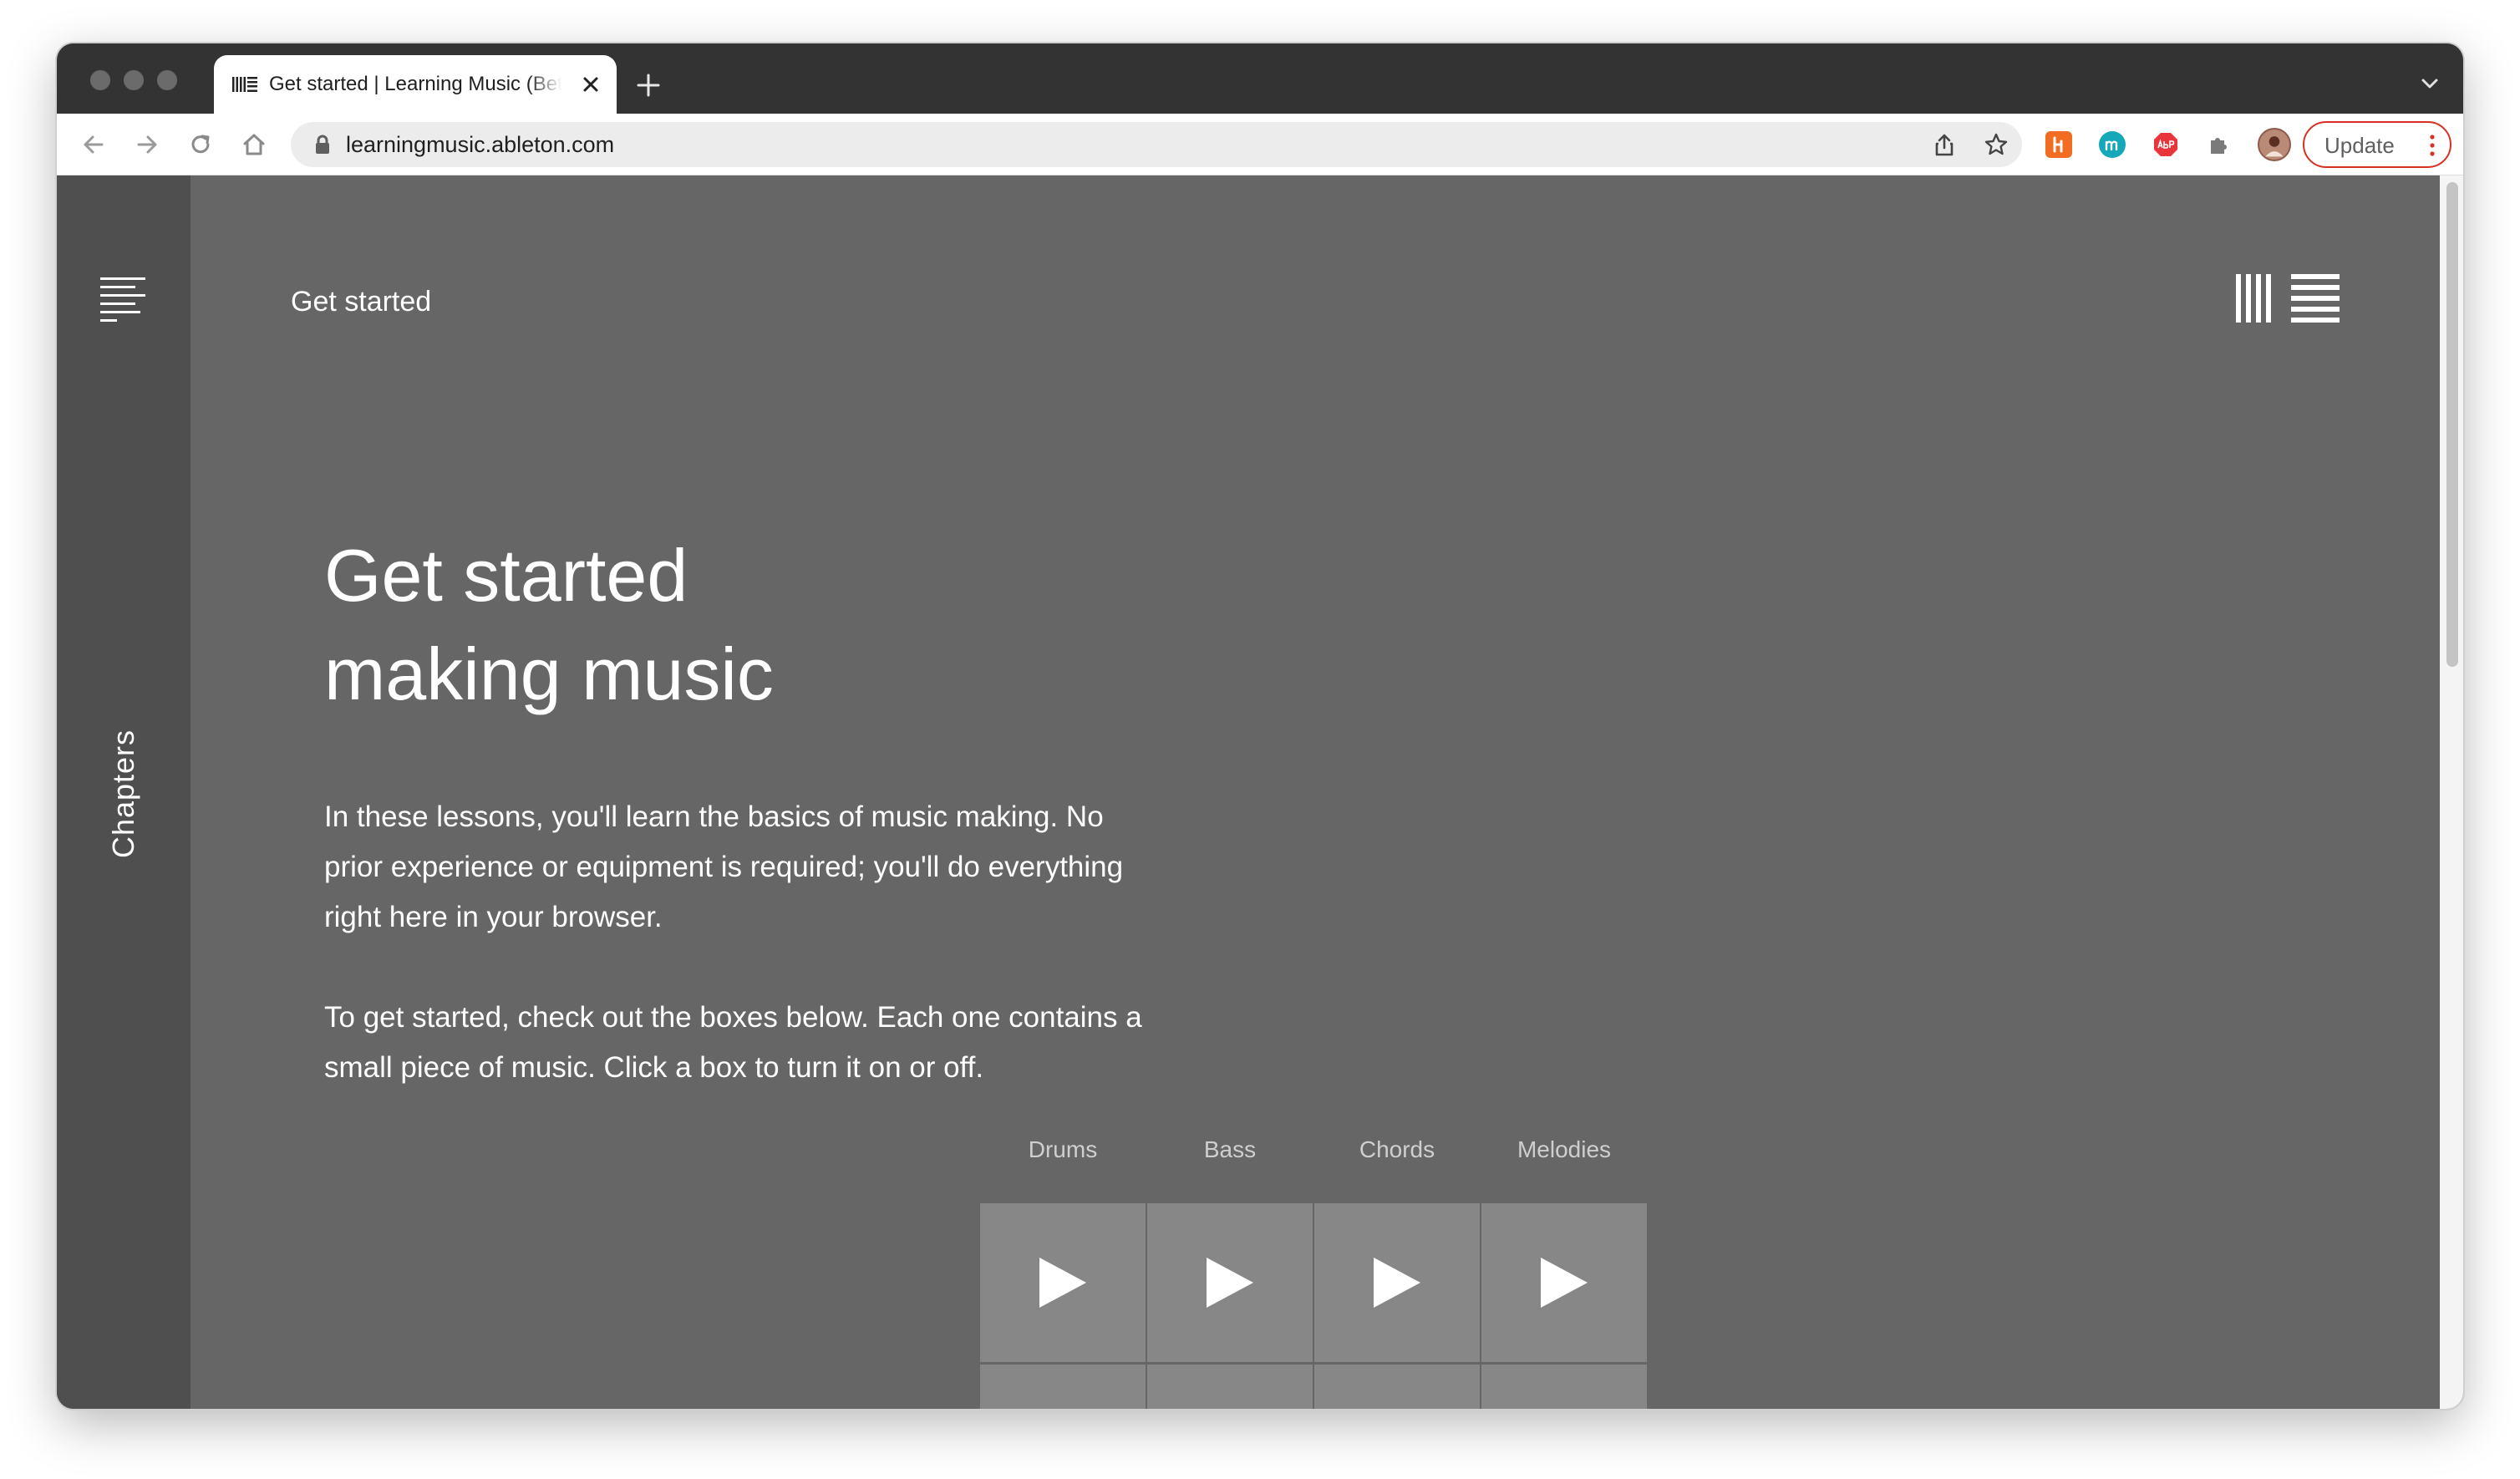 This screenshot has width=2520, height=1479. I want to click on chevron-down-icon, so click(2430, 83).